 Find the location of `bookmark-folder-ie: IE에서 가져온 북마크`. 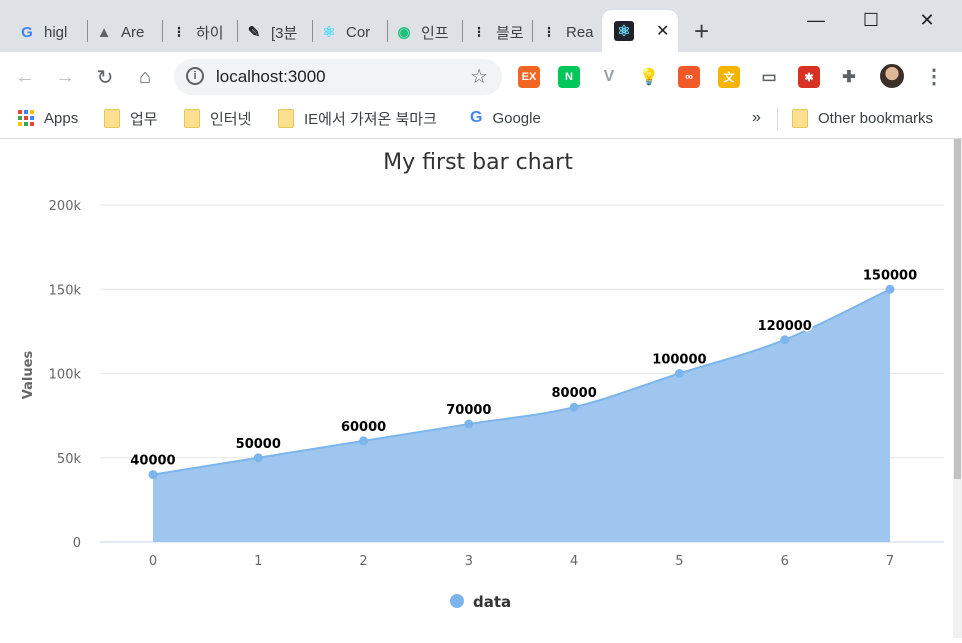

bookmark-folder-ie: IE에서 가져온 북마크 is located at coordinates (357, 118).